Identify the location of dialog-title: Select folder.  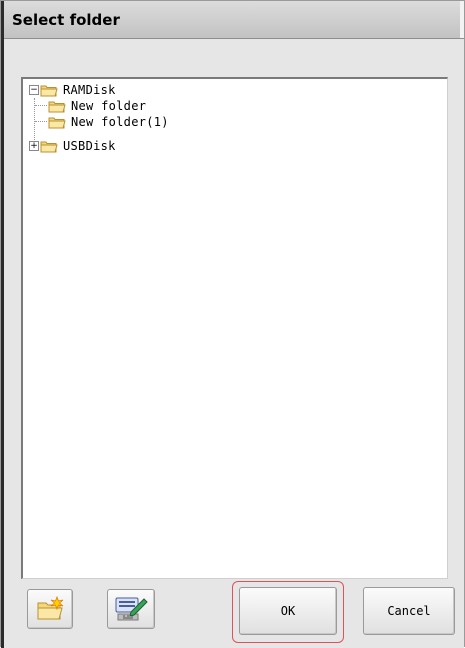
(66, 20).